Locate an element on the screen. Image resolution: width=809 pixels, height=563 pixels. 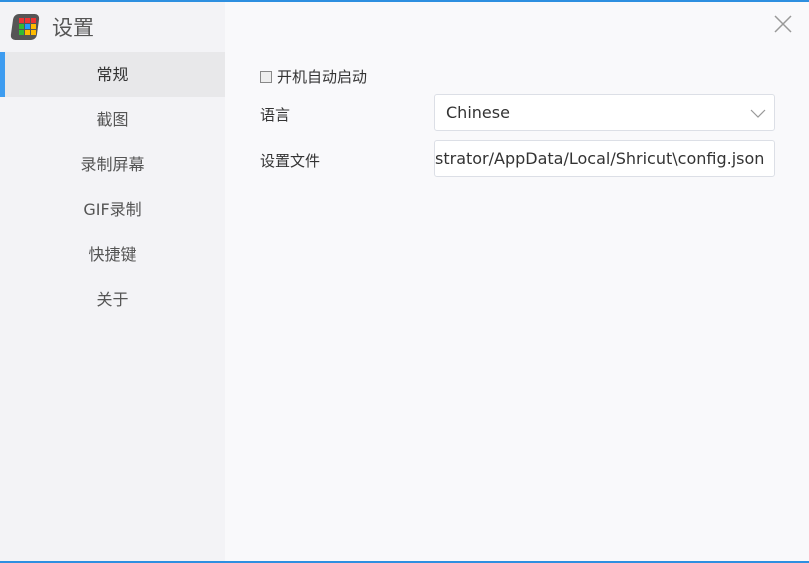
window-title: 设置 is located at coordinates (73, 28).